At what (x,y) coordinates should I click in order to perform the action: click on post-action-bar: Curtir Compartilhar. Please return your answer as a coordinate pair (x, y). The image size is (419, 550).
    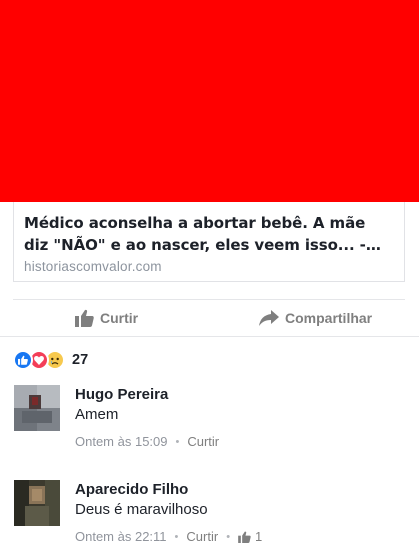
    Looking at the image, I should click on (209, 318).